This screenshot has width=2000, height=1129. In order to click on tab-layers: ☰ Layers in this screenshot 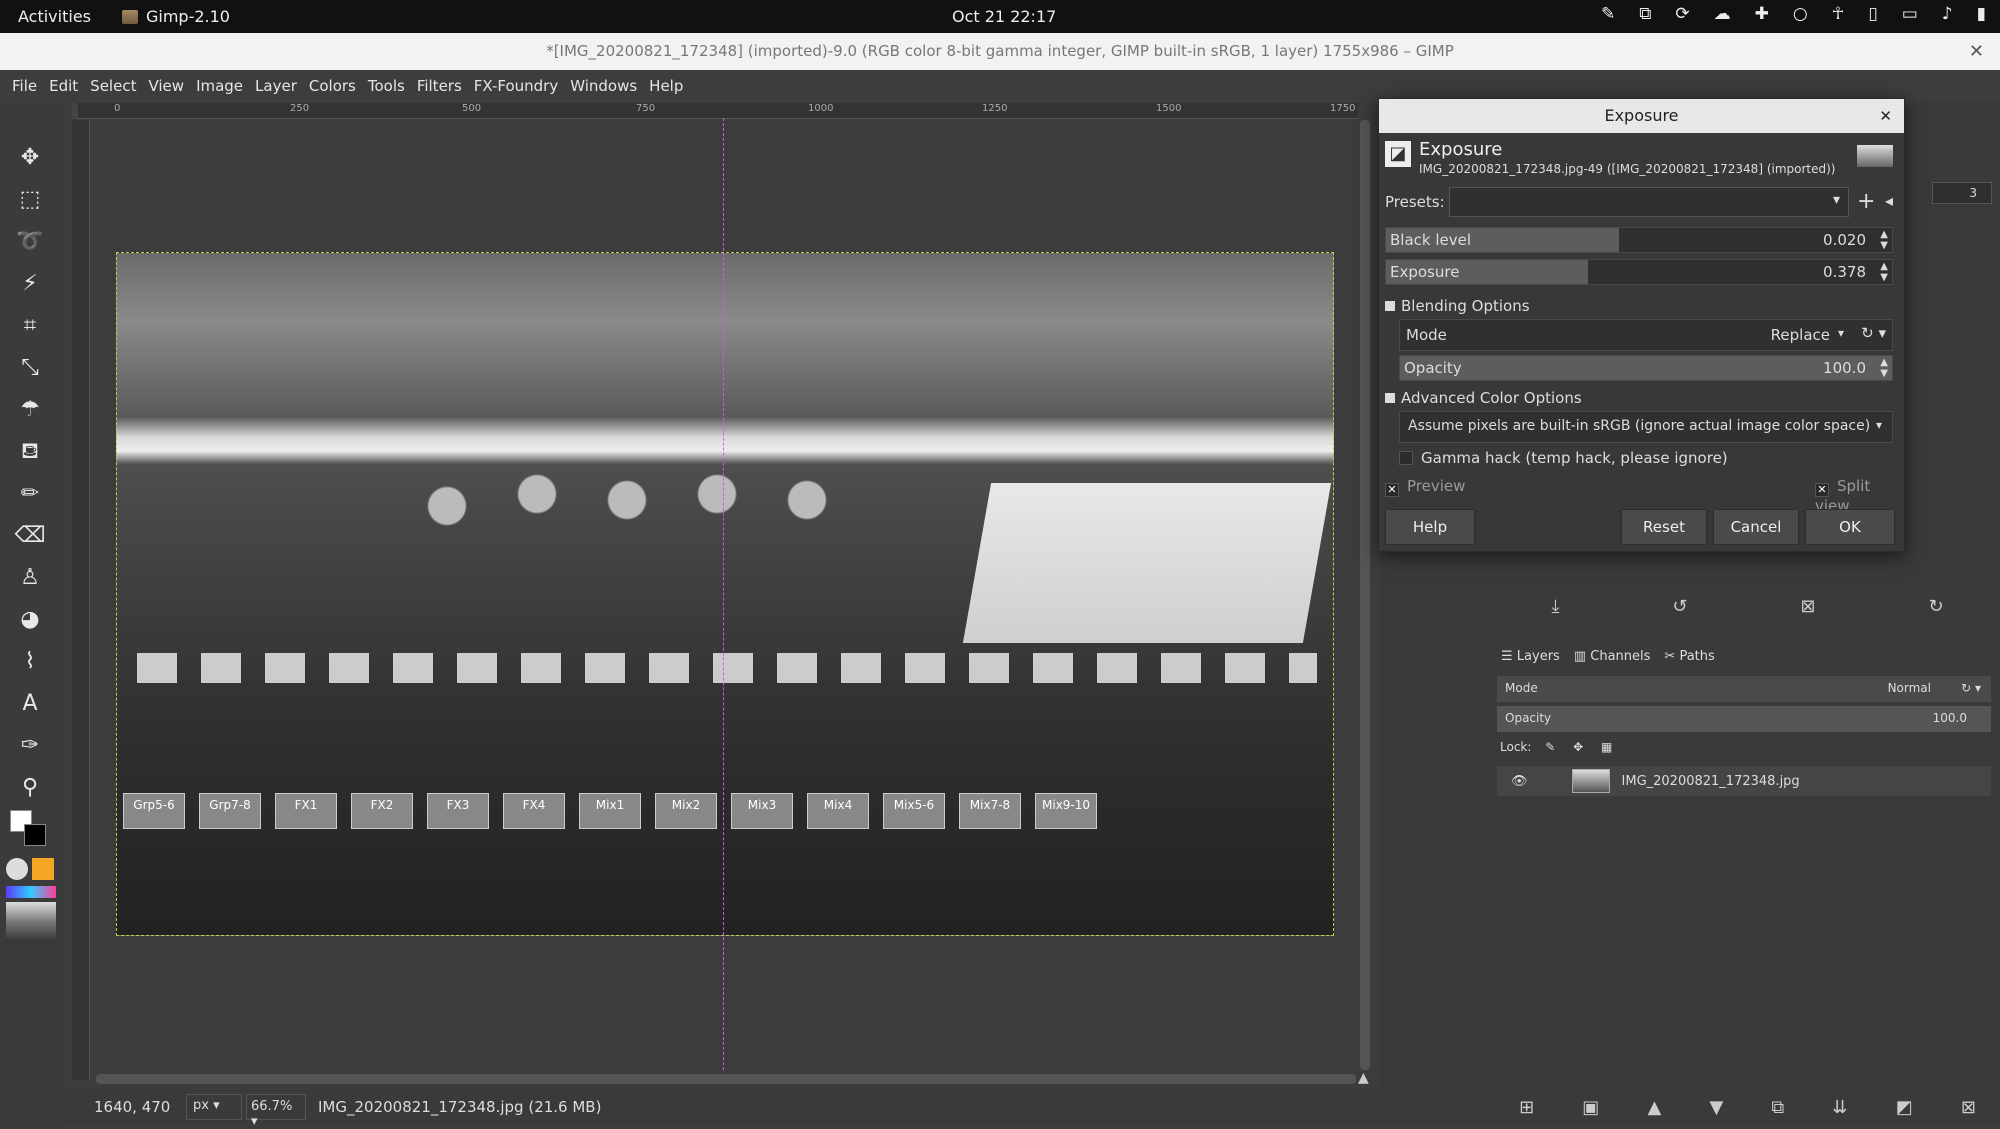, I will do `click(1530, 656)`.